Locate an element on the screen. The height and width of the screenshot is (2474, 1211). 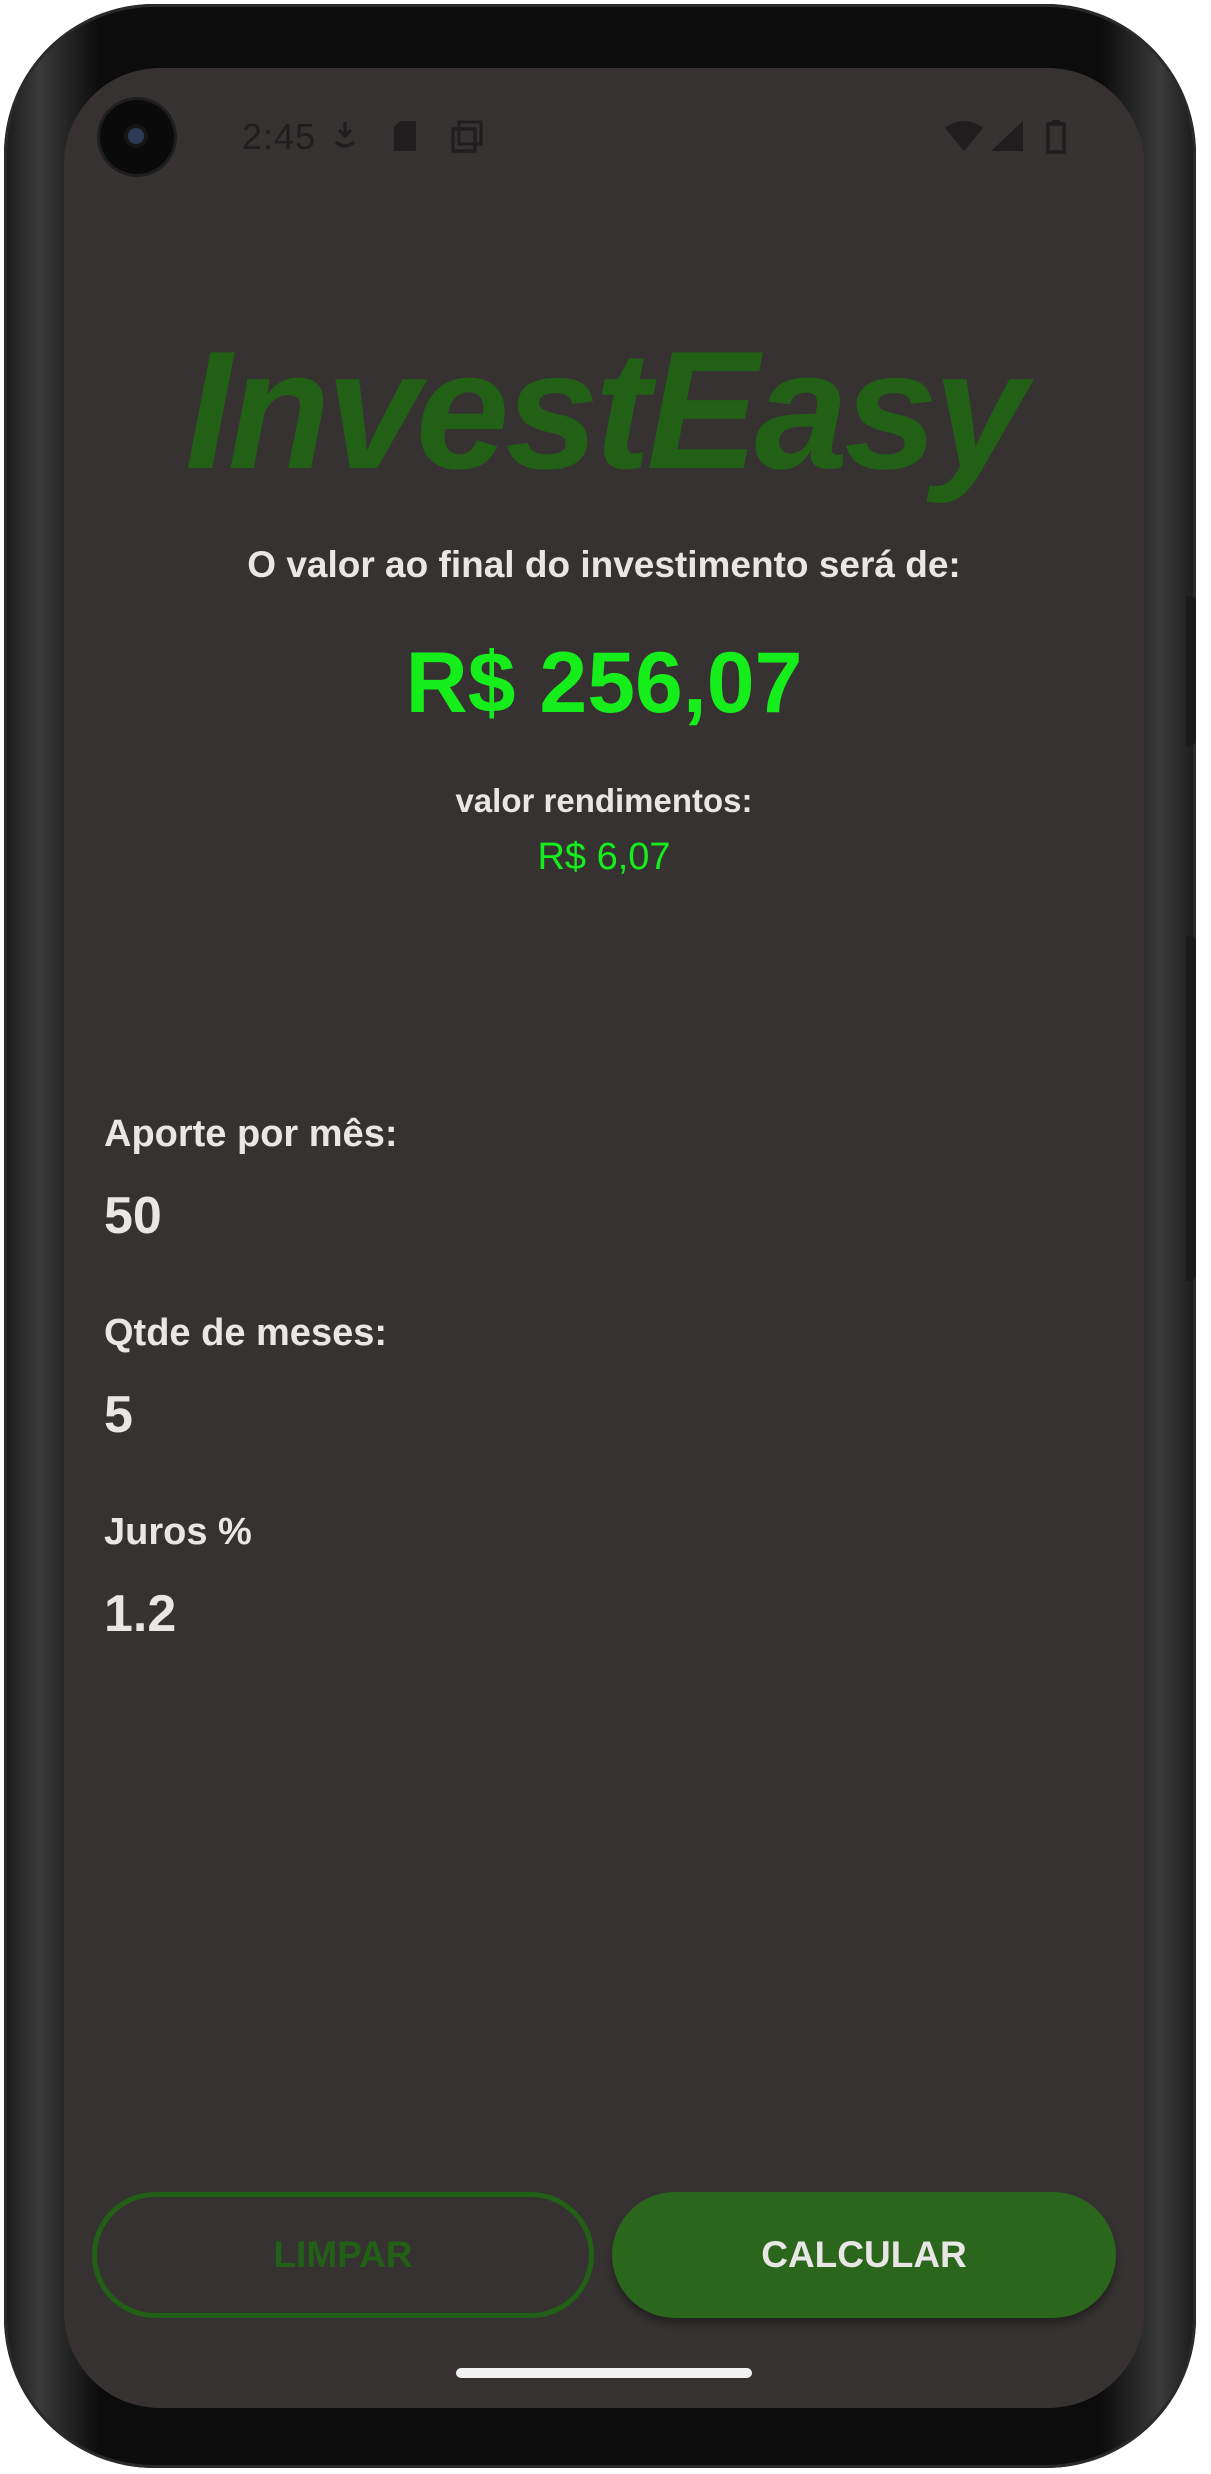
volume-button is located at coordinates (1191, 1108).